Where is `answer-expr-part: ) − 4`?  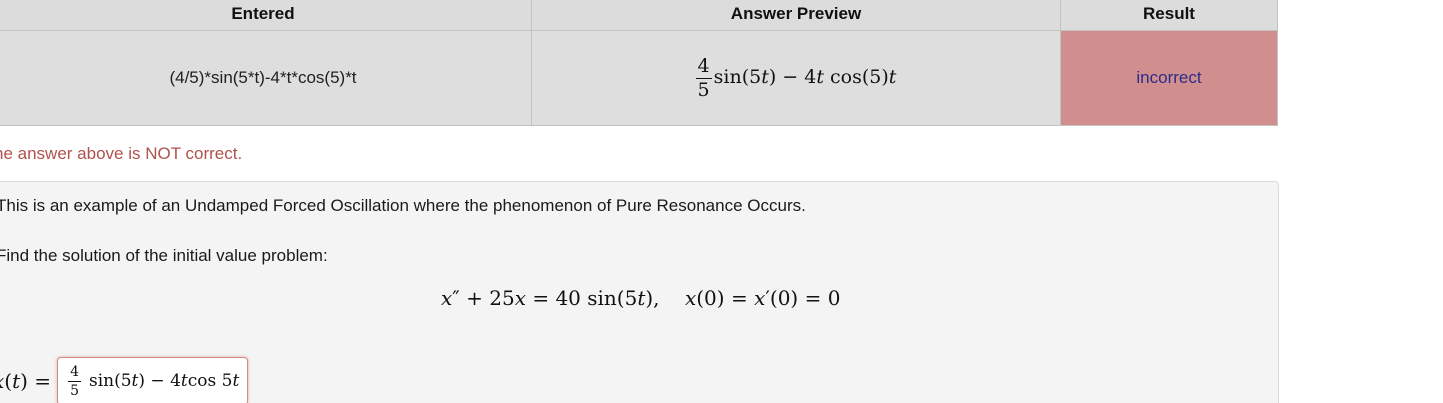 answer-expr-part: ) − 4 is located at coordinates (159, 381).